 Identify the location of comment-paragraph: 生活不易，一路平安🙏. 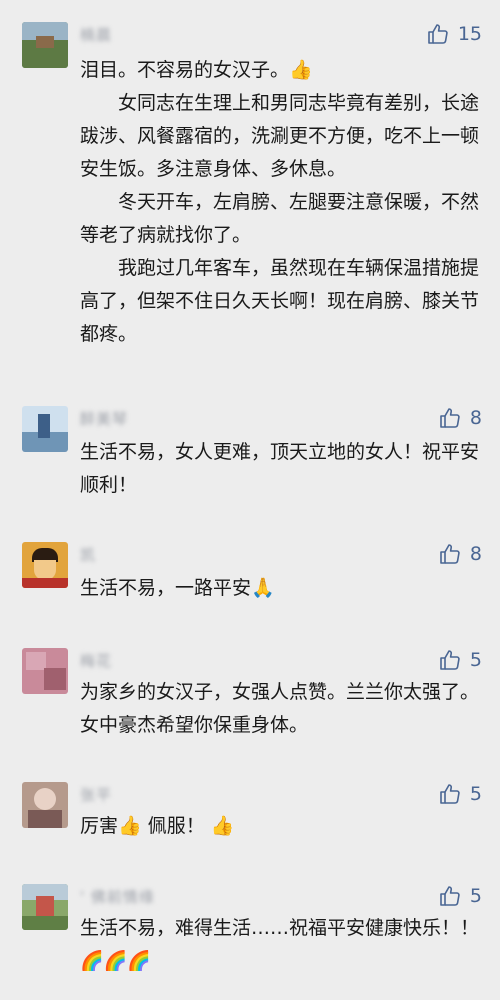
(177, 588).